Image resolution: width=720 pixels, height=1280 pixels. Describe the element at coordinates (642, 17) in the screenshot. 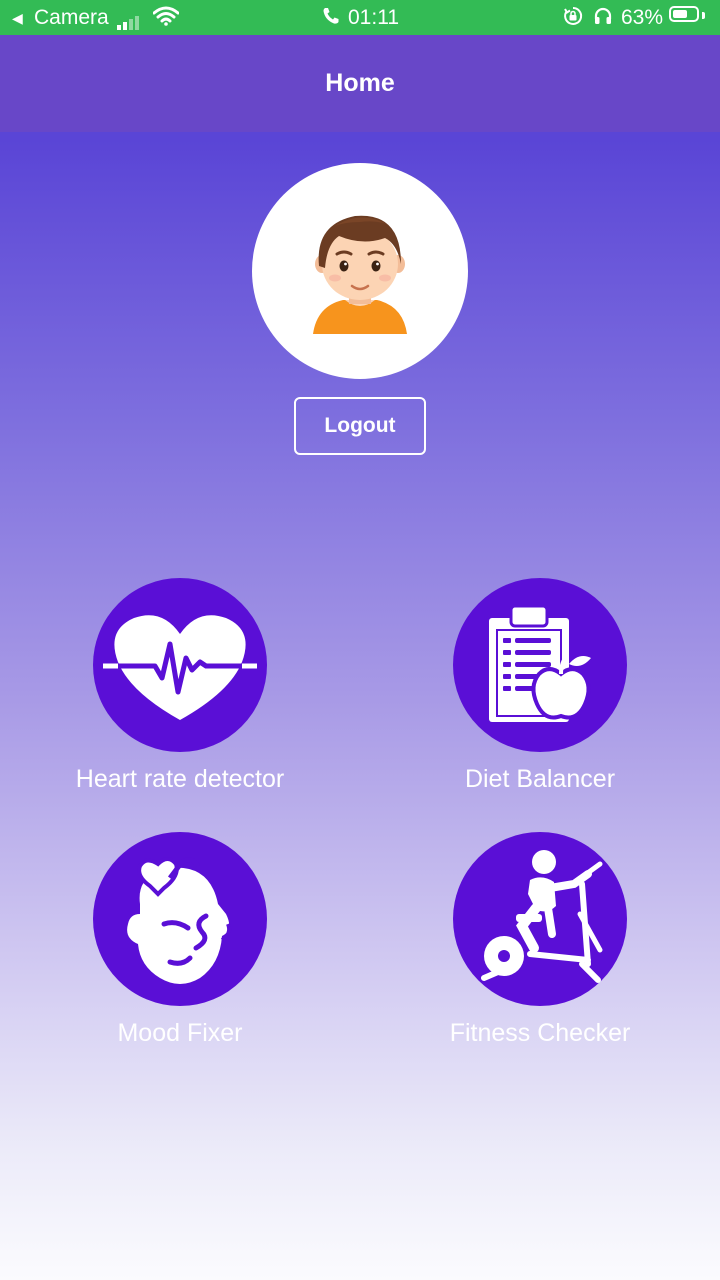

I see `battery-percent: 63%` at that location.